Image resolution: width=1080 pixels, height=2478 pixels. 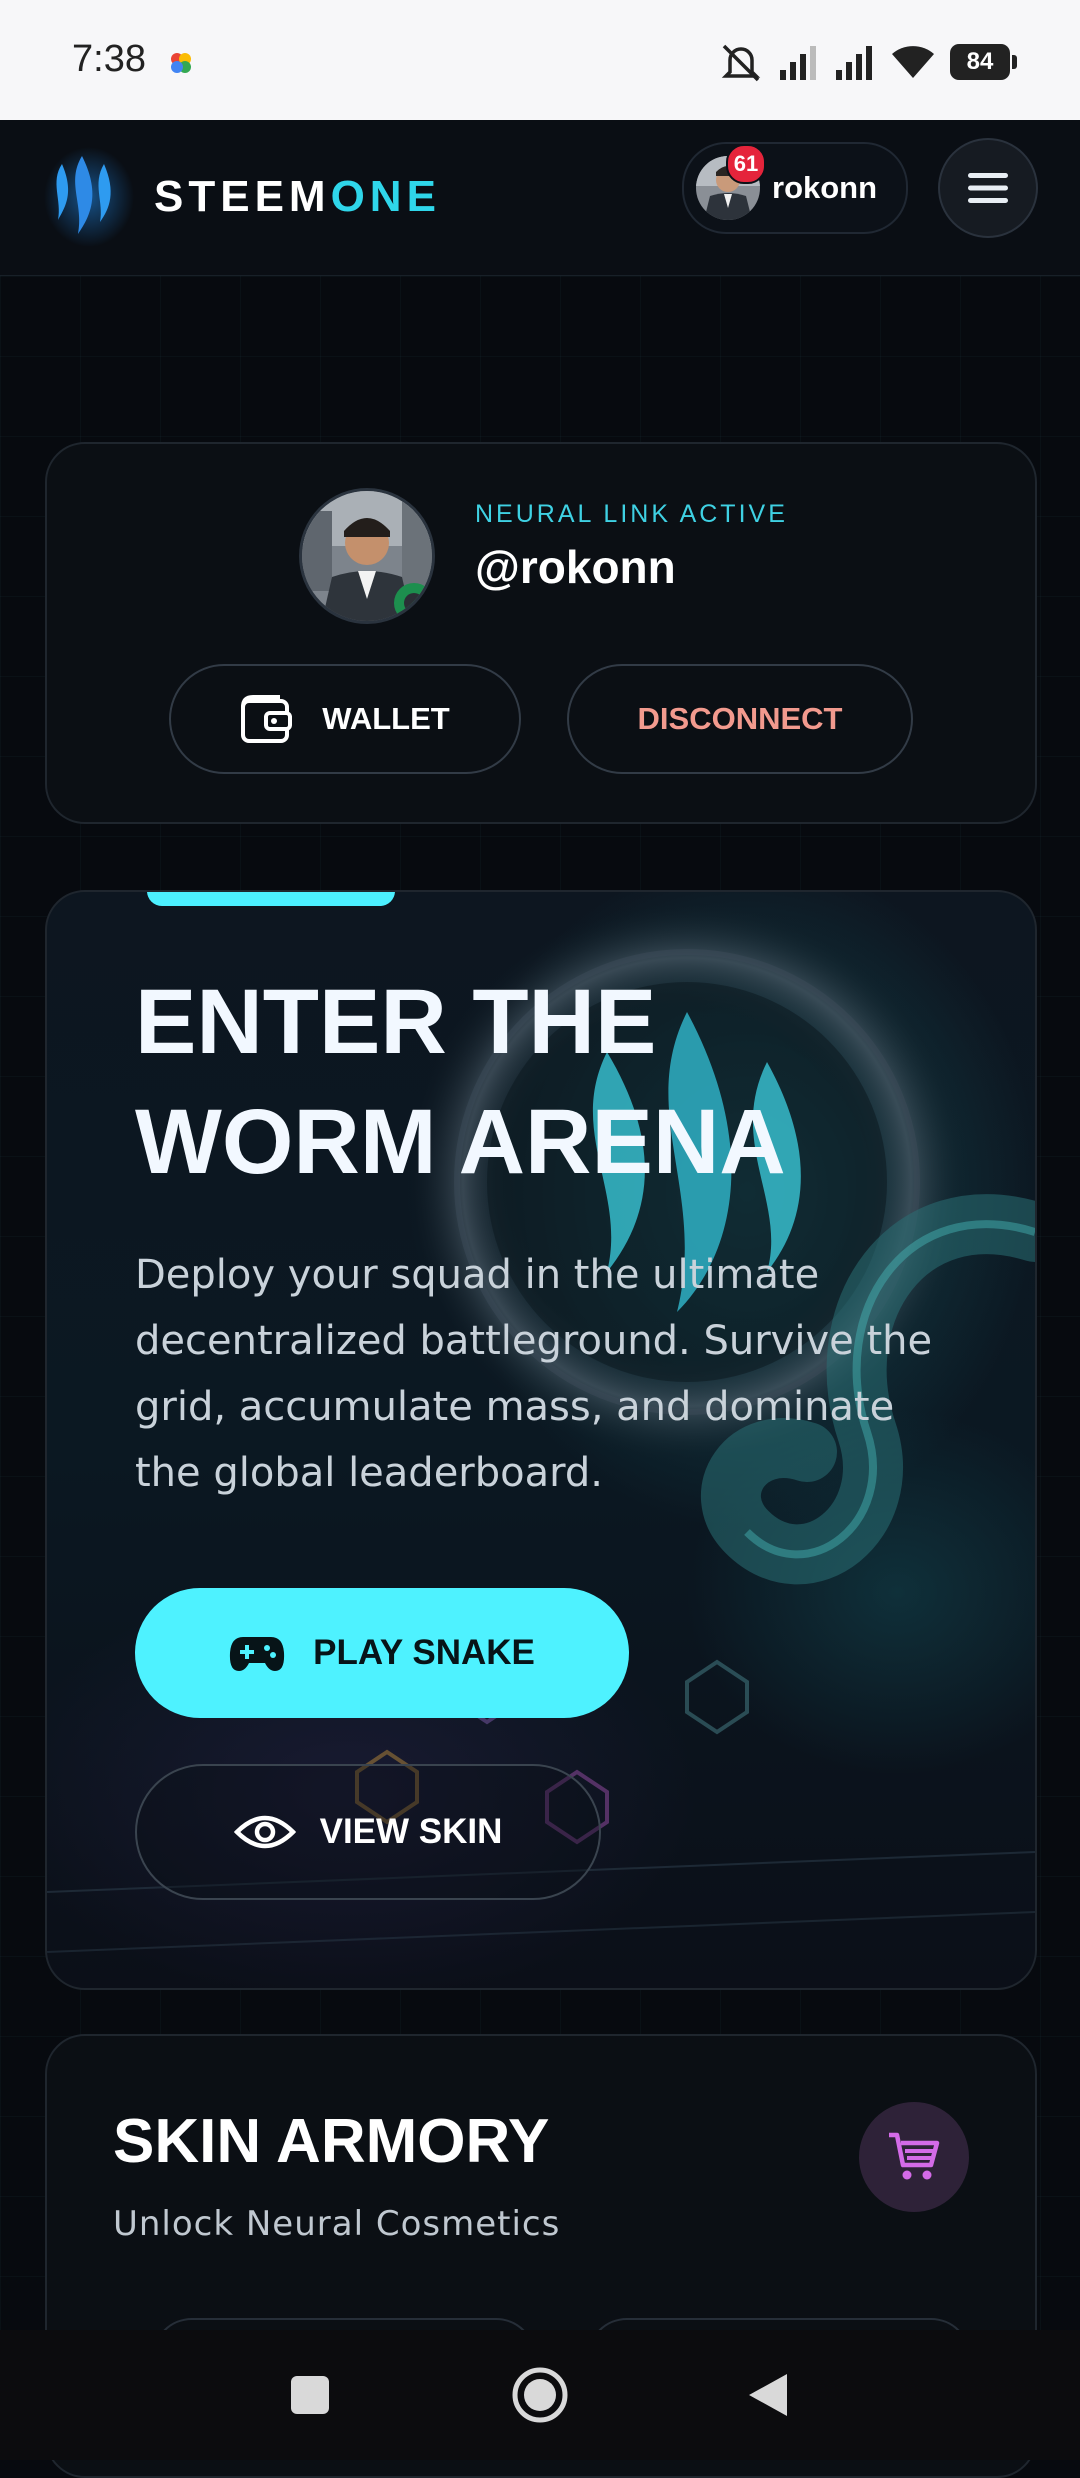 What do you see at coordinates (411, 1831) in the screenshot?
I see `view-skin-label: VIEW SKIN` at bounding box center [411, 1831].